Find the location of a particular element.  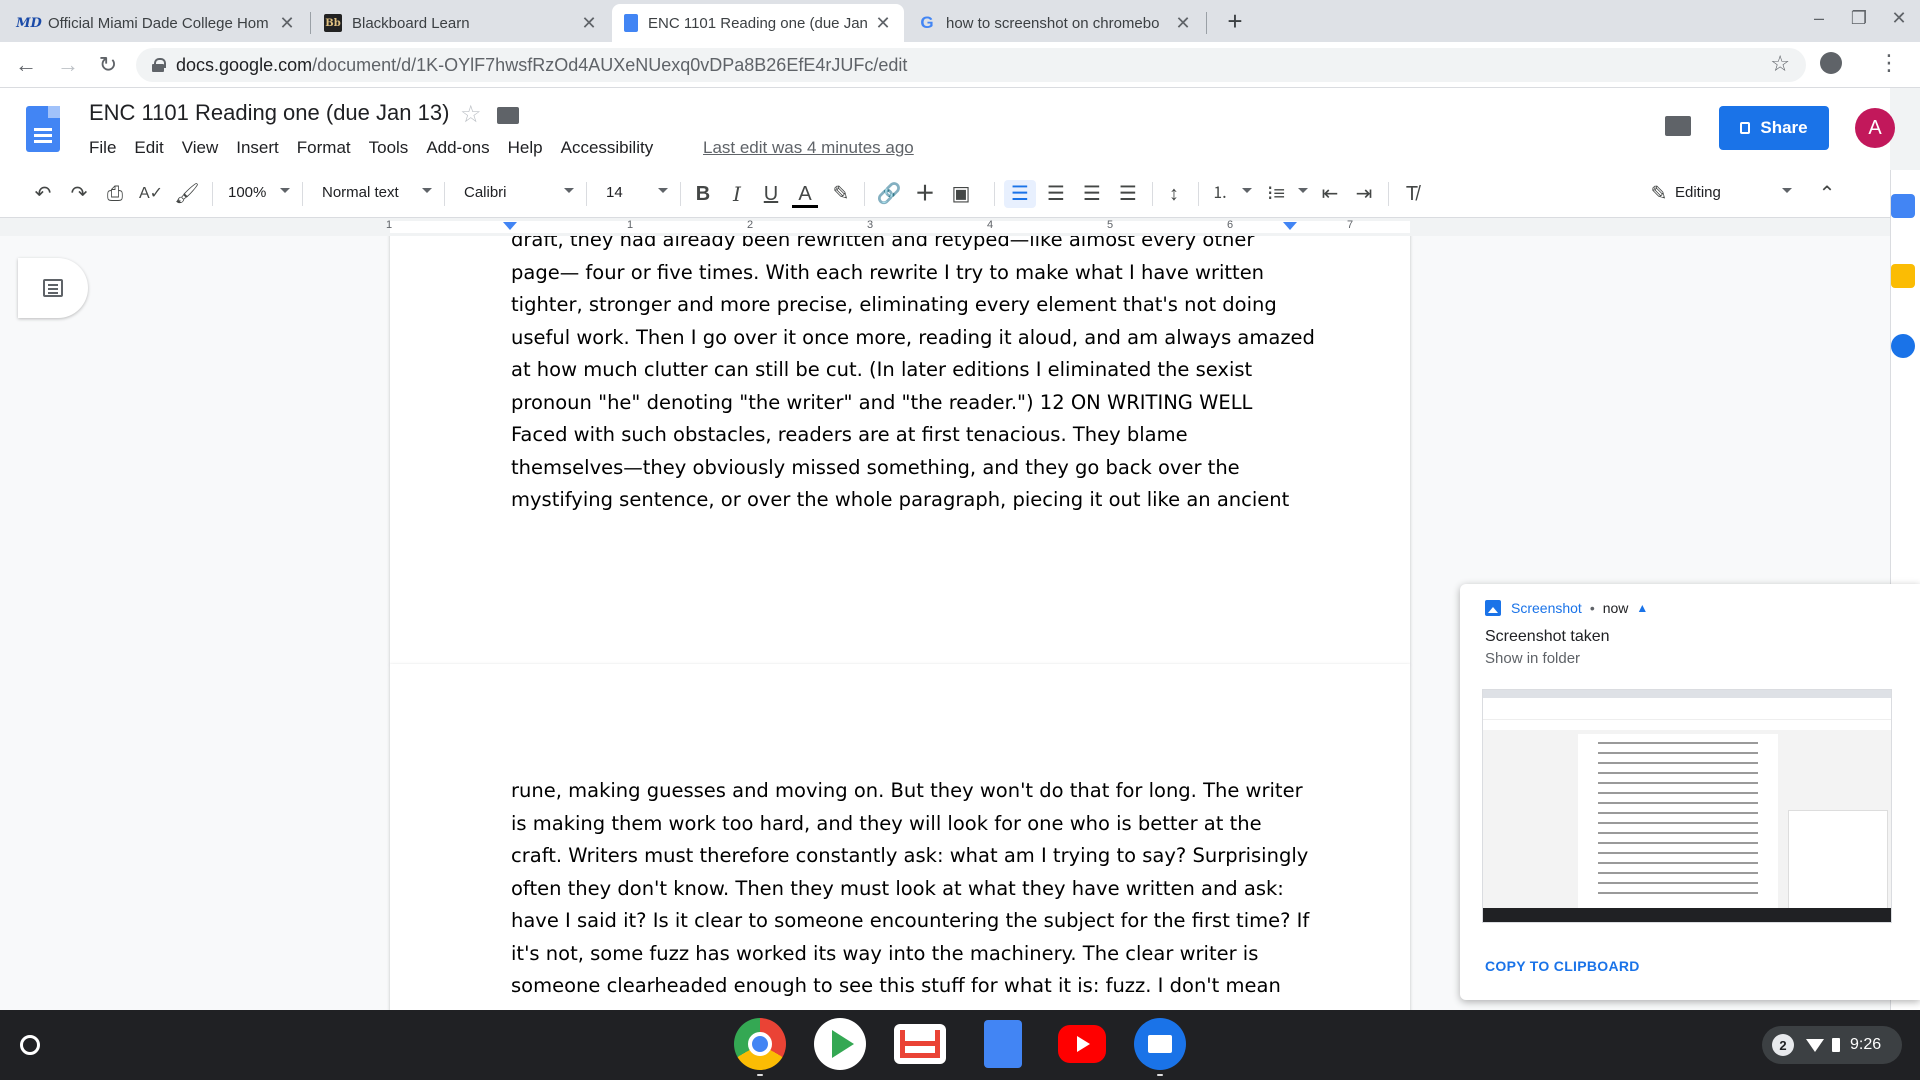

restore-icon: ❐ is located at coordinates (1859, 18).